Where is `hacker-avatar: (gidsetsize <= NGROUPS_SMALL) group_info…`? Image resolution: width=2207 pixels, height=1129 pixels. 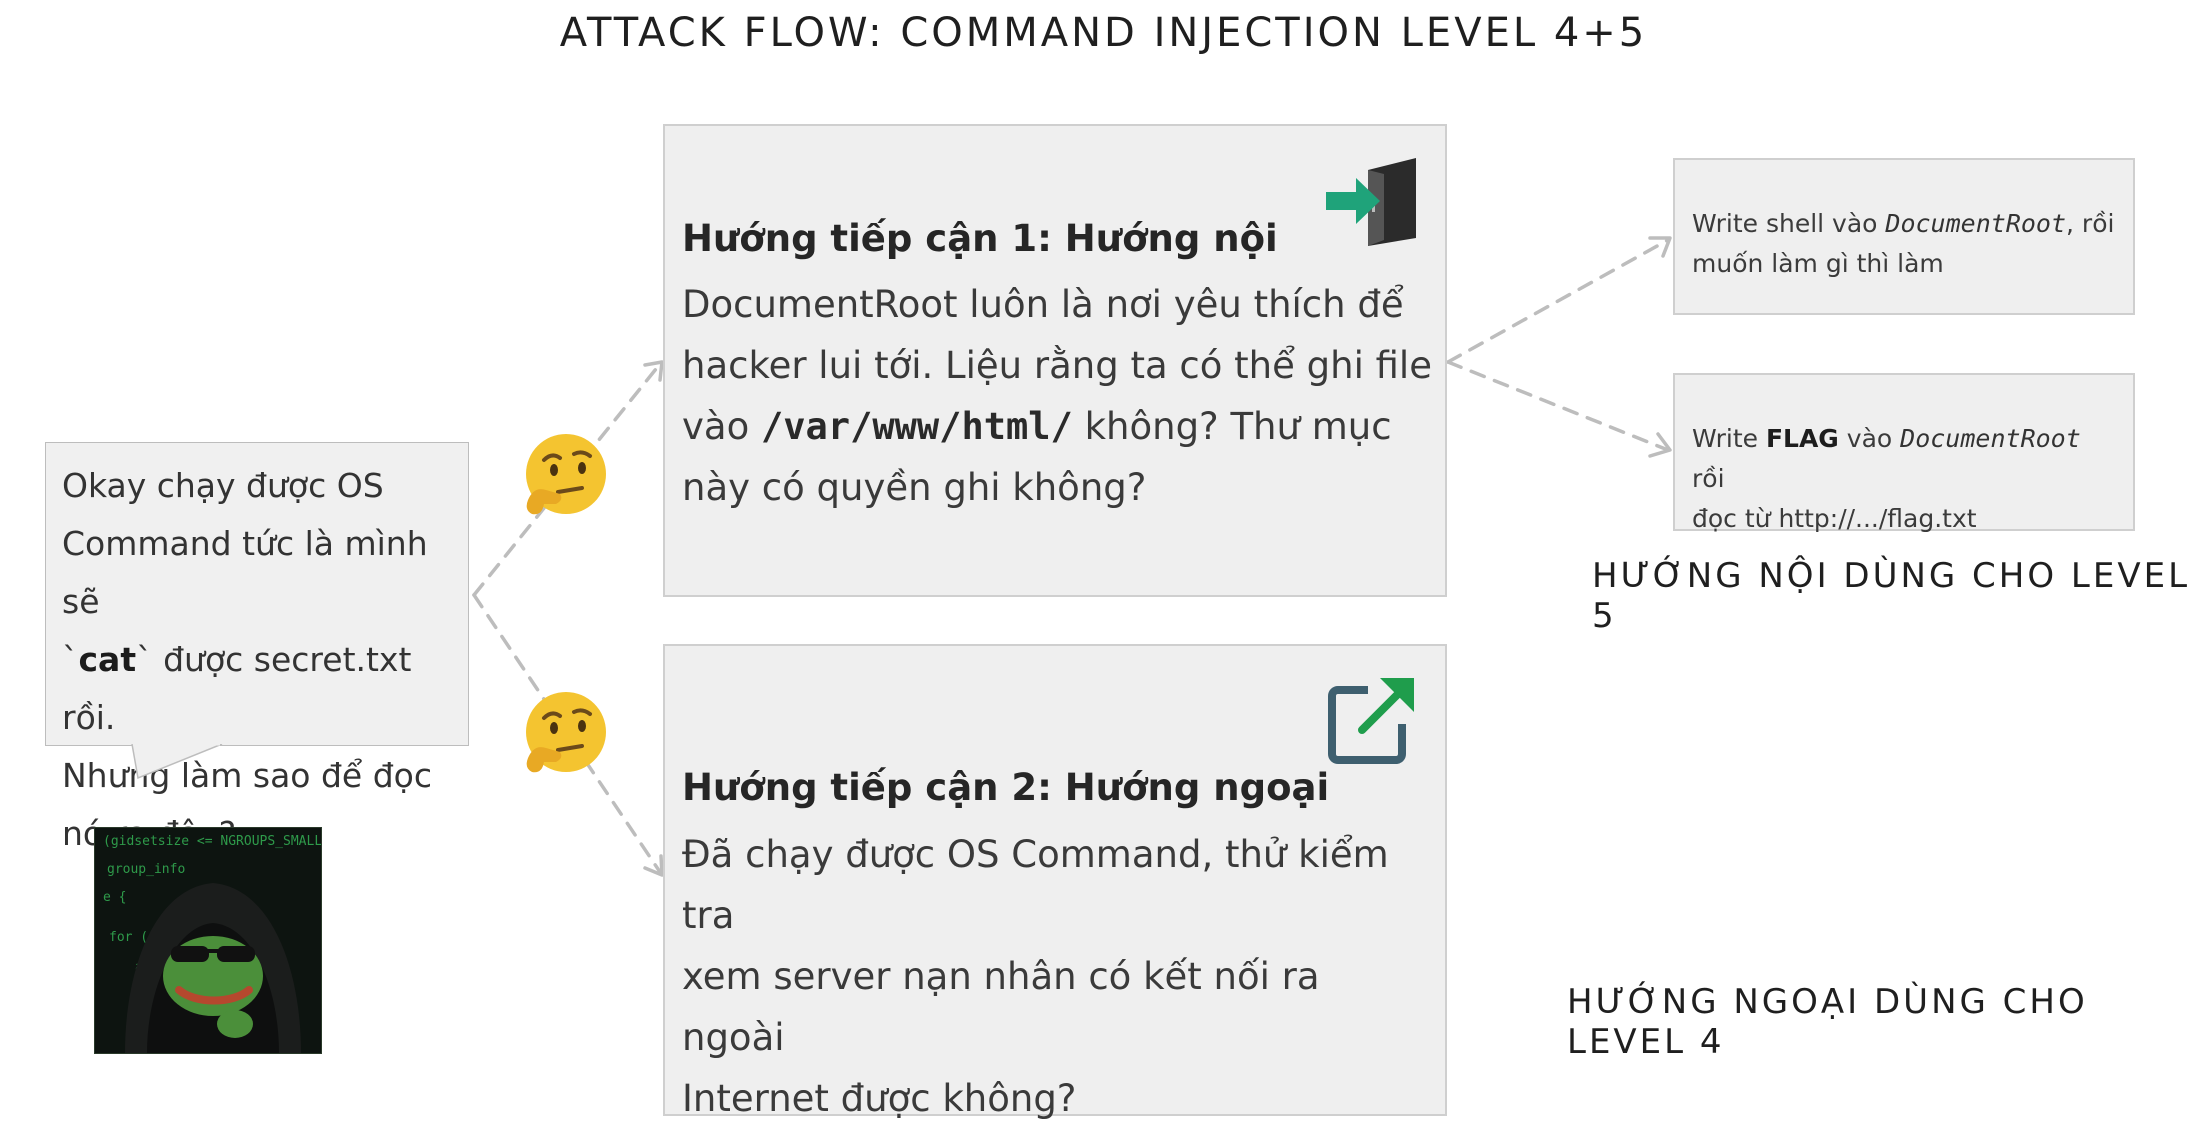 hacker-avatar: (gidsetsize <= NGROUPS_SMALL) group_info… is located at coordinates (208, 940).